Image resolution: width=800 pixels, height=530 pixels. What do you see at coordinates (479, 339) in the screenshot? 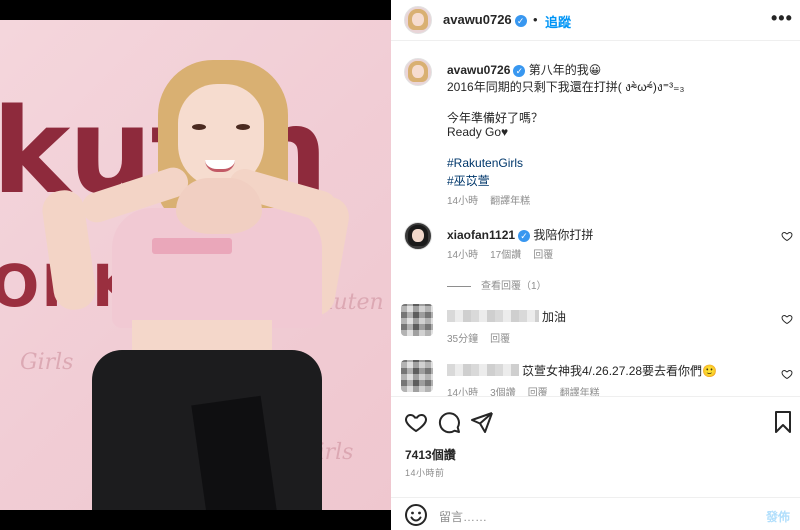
I see `comment-meta: 35分鐘 回覆` at bounding box center [479, 339].